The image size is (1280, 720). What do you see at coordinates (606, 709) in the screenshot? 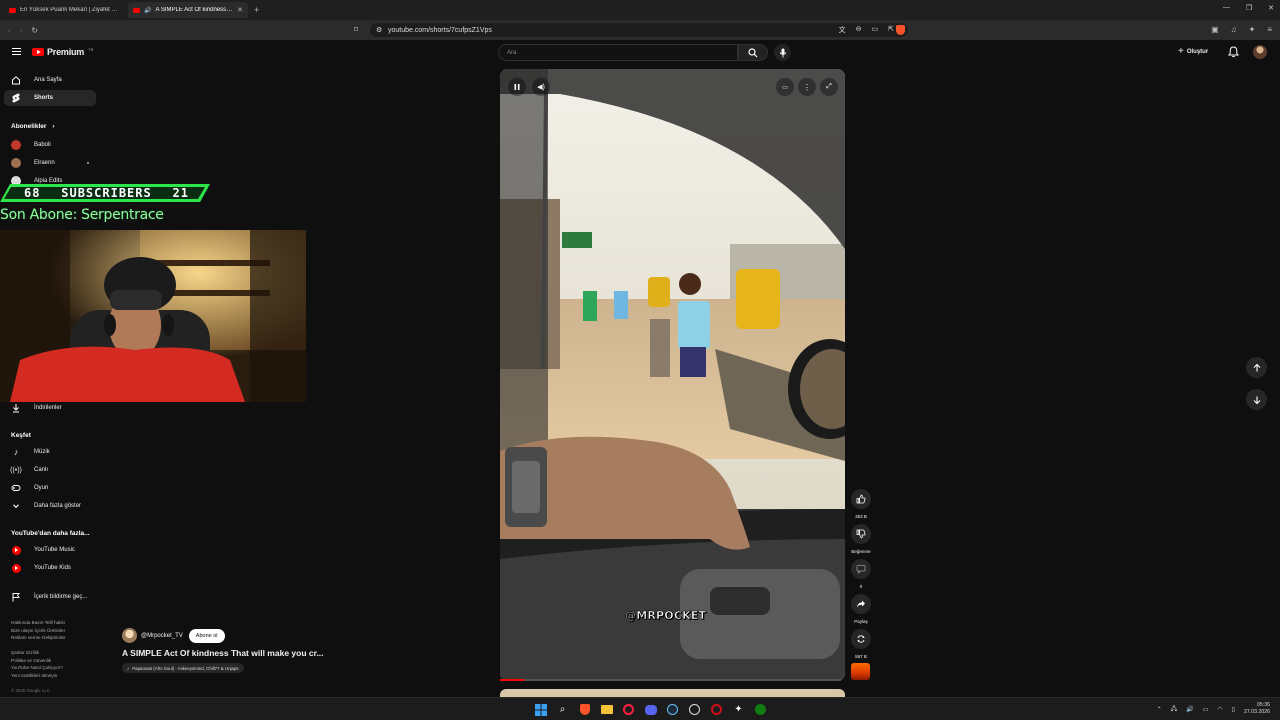
I see `file-explorer-icon` at bounding box center [606, 709].